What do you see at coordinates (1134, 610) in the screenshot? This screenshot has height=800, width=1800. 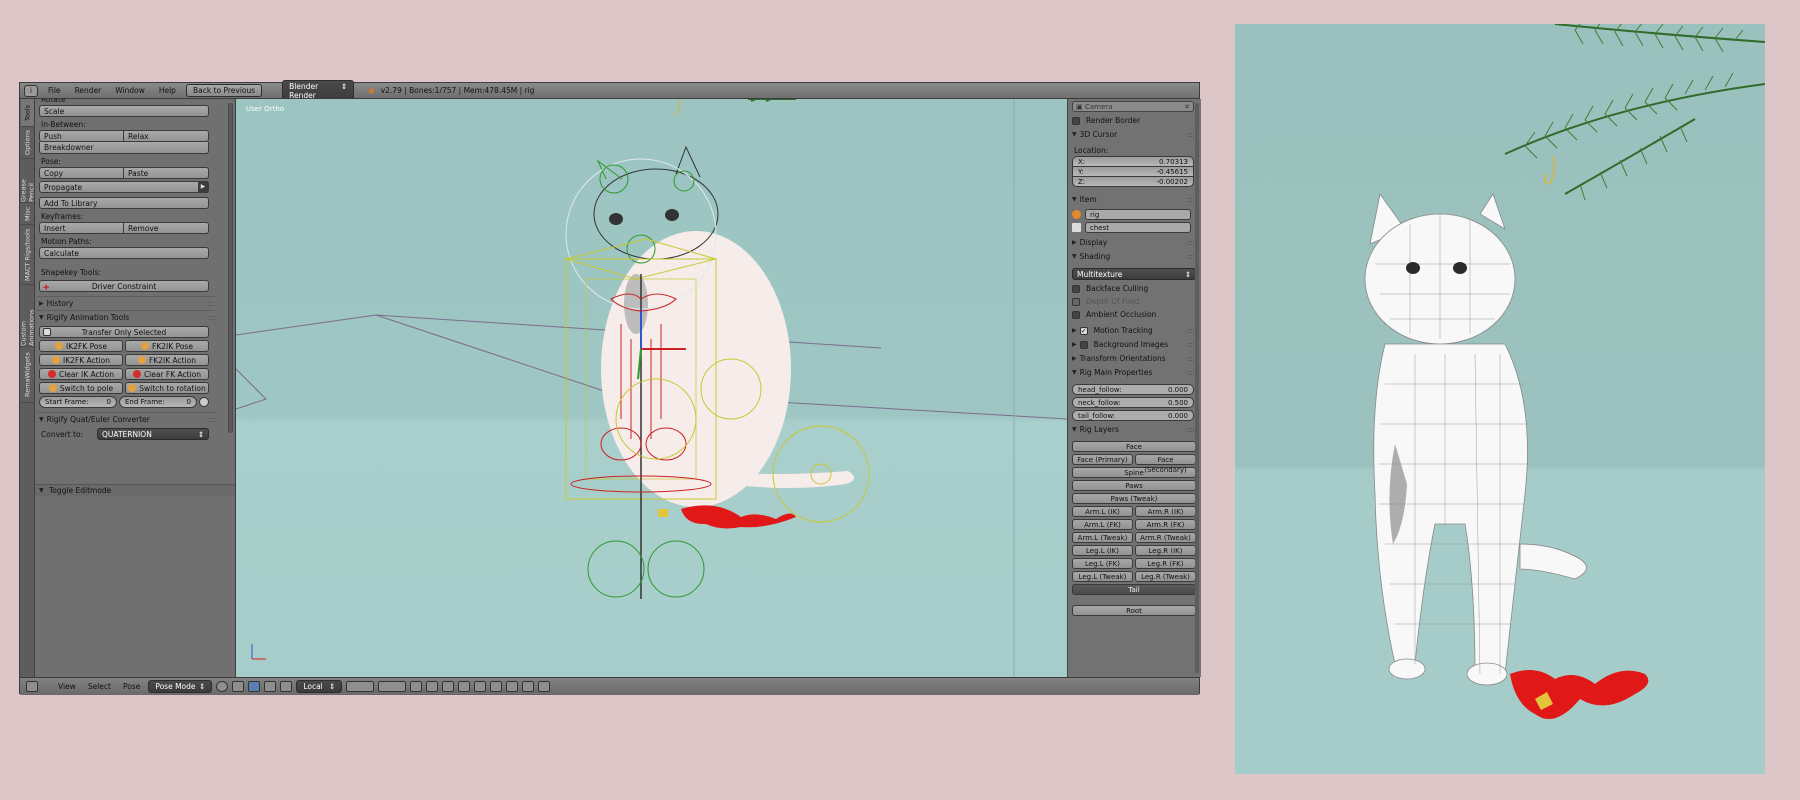 I see `layer-root-button: Root` at bounding box center [1134, 610].